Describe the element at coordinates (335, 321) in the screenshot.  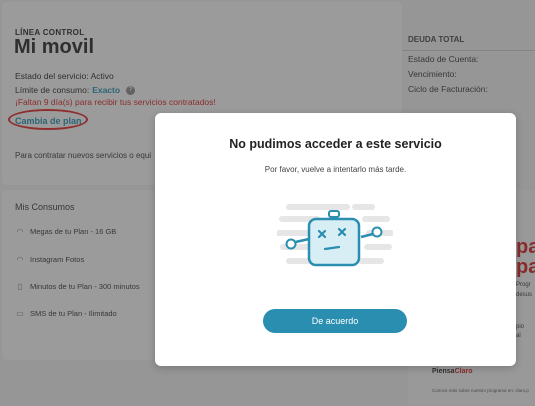
I see `confirm-button: De acuerdo` at that location.